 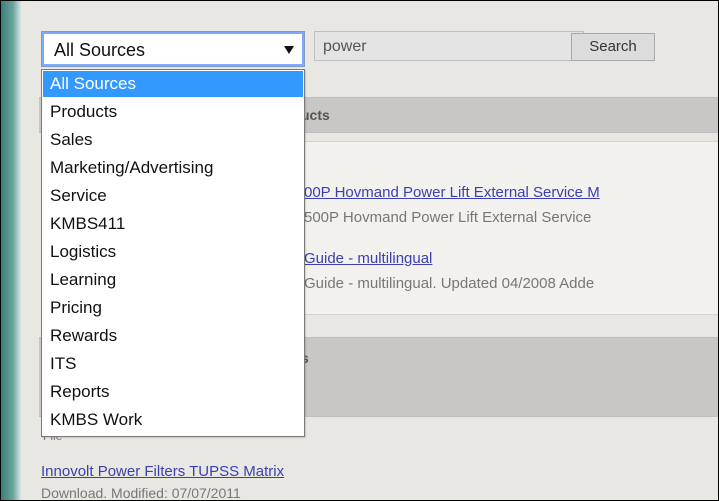 I want to click on dropdown-option-sales: Sales, so click(x=173, y=140).